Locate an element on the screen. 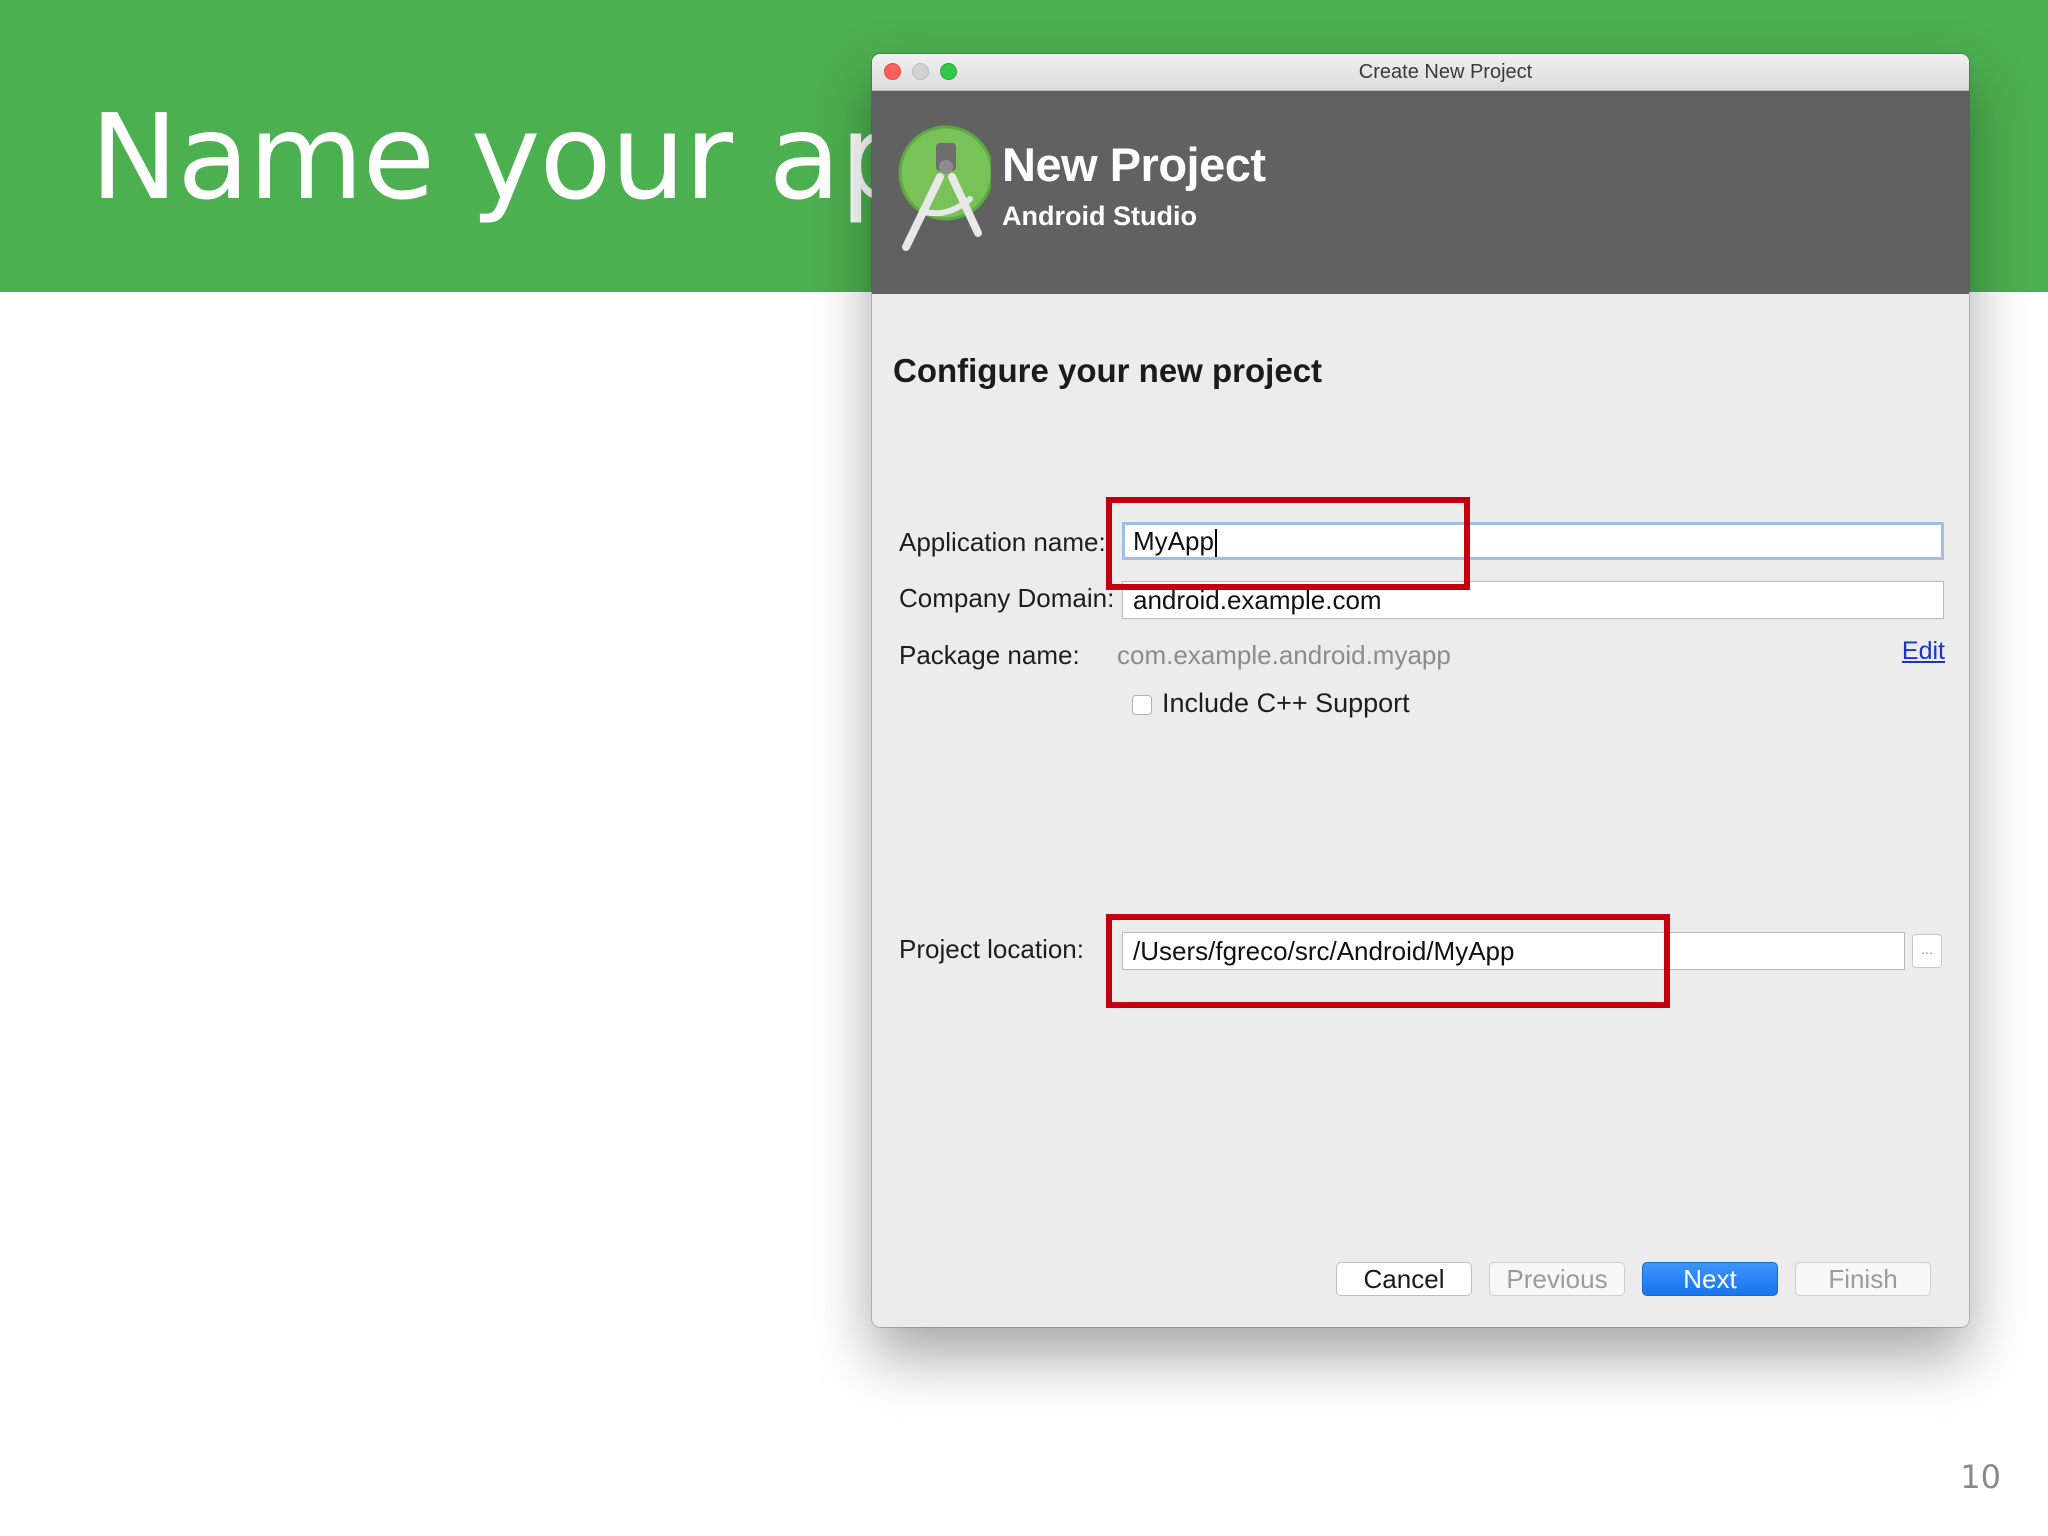 The width and height of the screenshot is (2048, 1536). window-title: Create New Project is located at coordinates (1445, 72).